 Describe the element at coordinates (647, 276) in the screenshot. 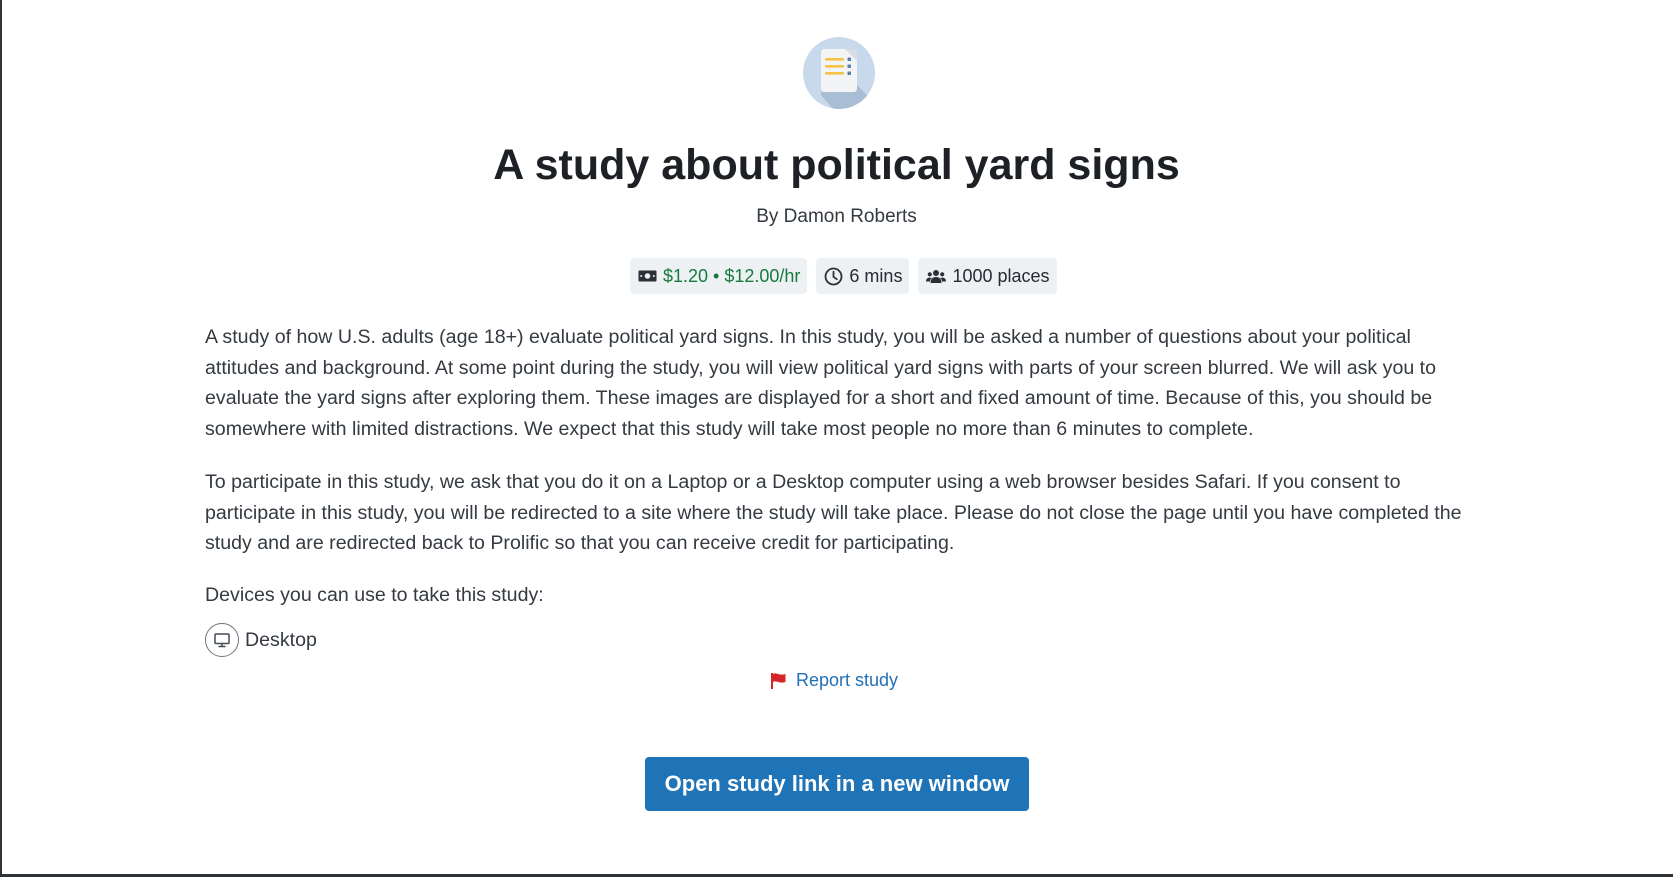

I see `money-icon` at that location.